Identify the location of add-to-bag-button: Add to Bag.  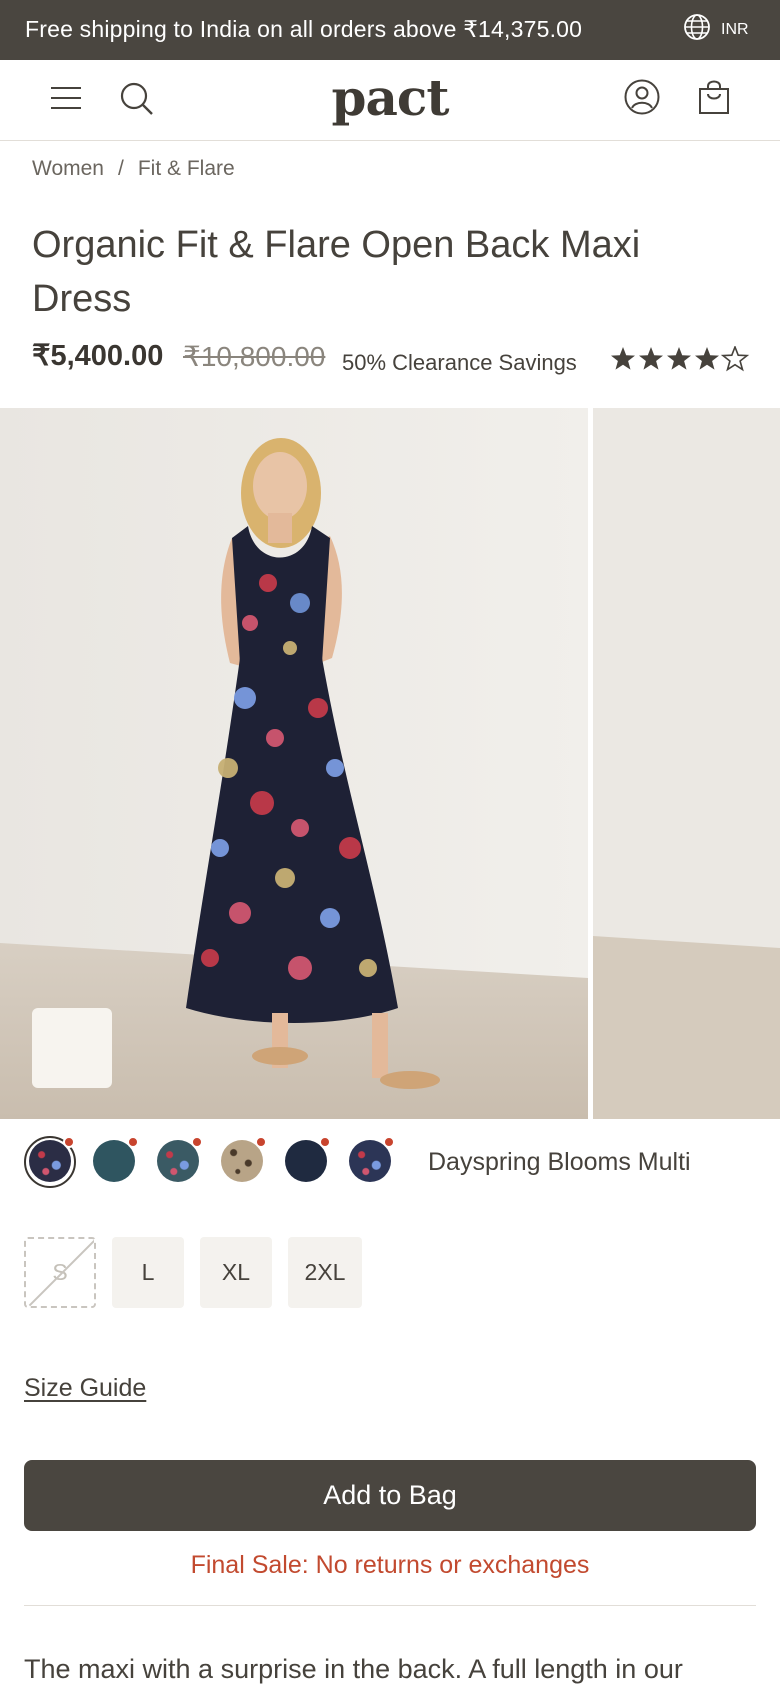
(390, 1495).